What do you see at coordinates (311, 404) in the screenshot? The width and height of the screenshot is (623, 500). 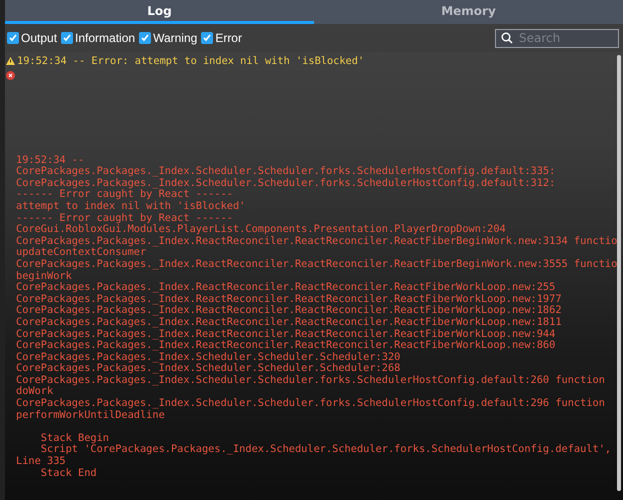 I see `log-line: CorePackages.Packages._Index.Scheduler.Scheduler.forks.SchedulerHostConfig.default:296 function` at bounding box center [311, 404].